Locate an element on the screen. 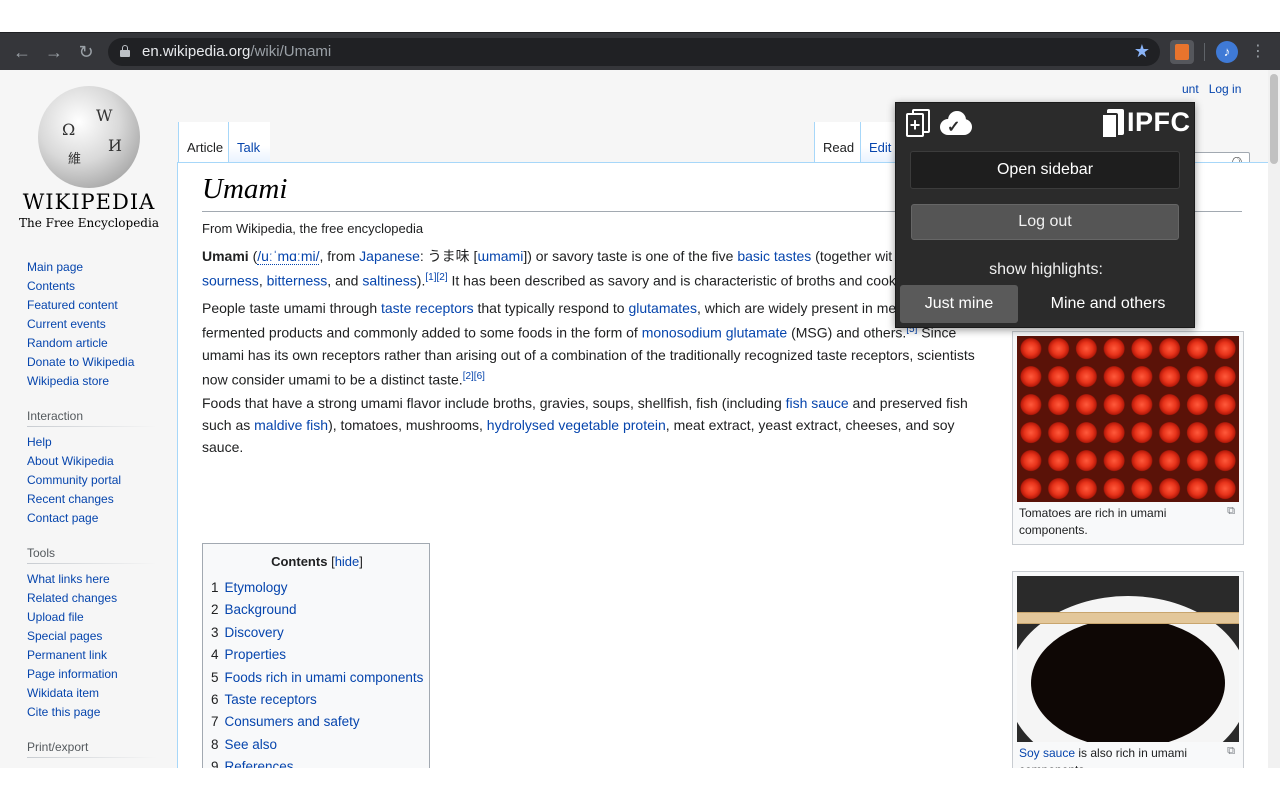 The image size is (1280, 800). japanese-link: Japanese is located at coordinates (389, 256).